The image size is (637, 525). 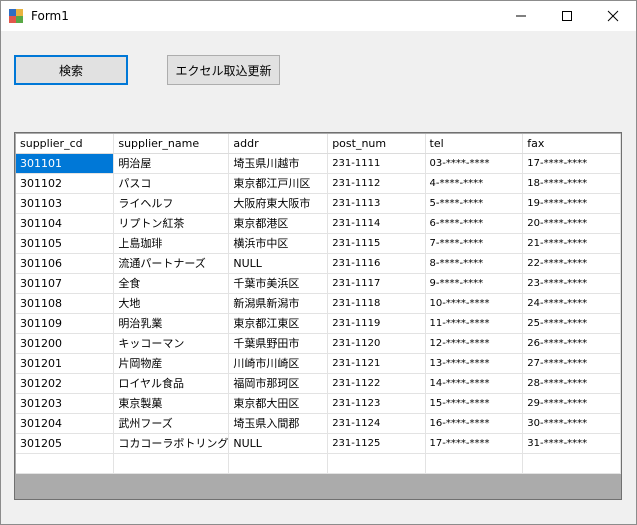 What do you see at coordinates (376, 383) in the screenshot?
I see `cell-post-num: 231-1122` at bounding box center [376, 383].